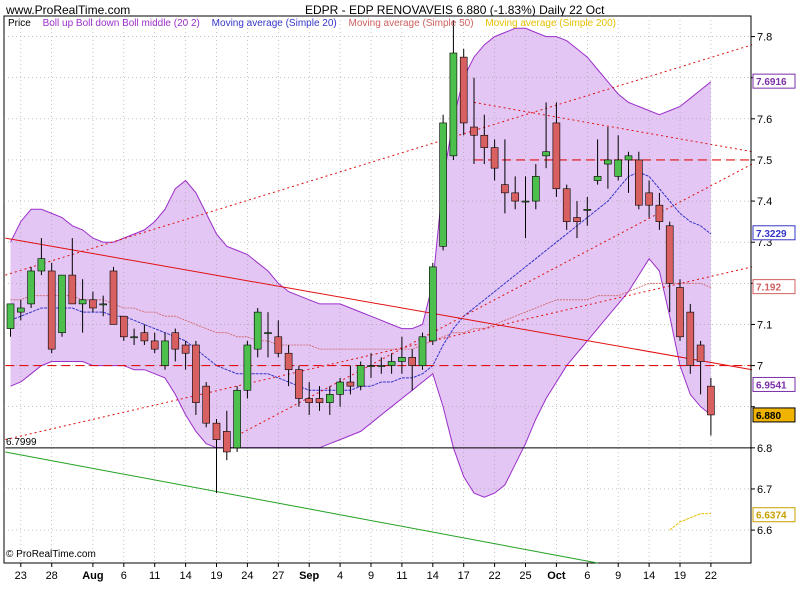  Describe the element at coordinates (764, 202) in the screenshot. I see `y-tick-label: 7.4` at that location.